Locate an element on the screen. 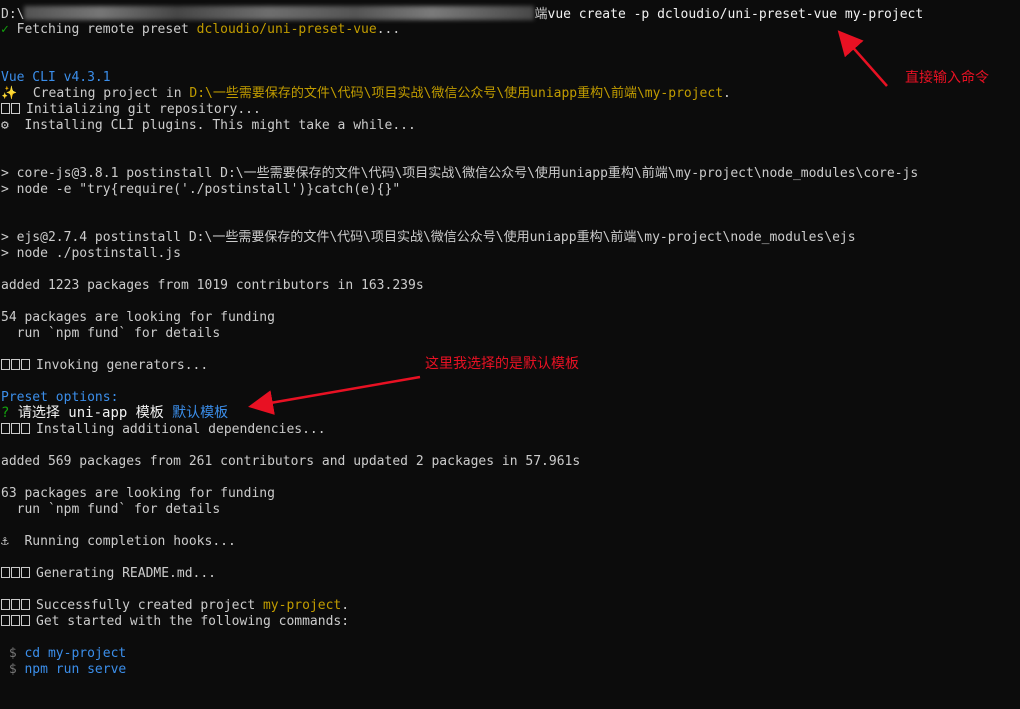 This screenshot has height=709, width=1020. template-arrow is located at coordinates (334, 395).